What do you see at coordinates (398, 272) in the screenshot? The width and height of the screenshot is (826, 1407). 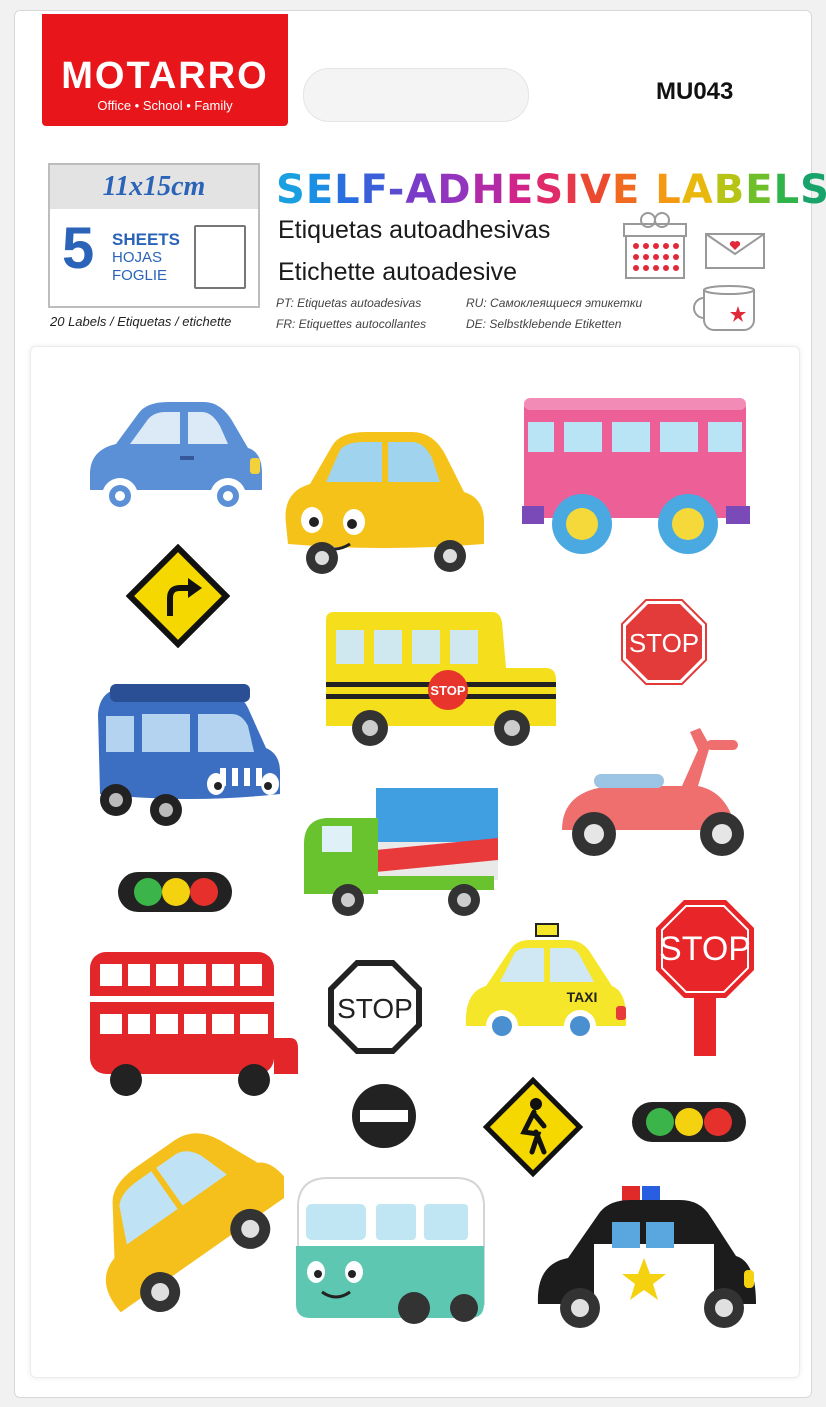 I see `subtitle-it: Etichette autoadesive` at bounding box center [398, 272].